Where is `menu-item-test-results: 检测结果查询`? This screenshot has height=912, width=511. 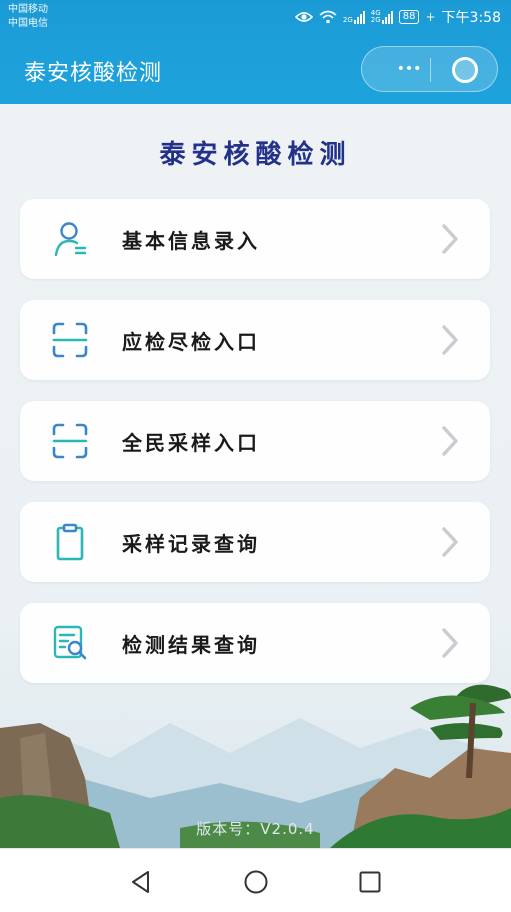
menu-item-test-results: 检测结果查询 is located at coordinates (255, 643).